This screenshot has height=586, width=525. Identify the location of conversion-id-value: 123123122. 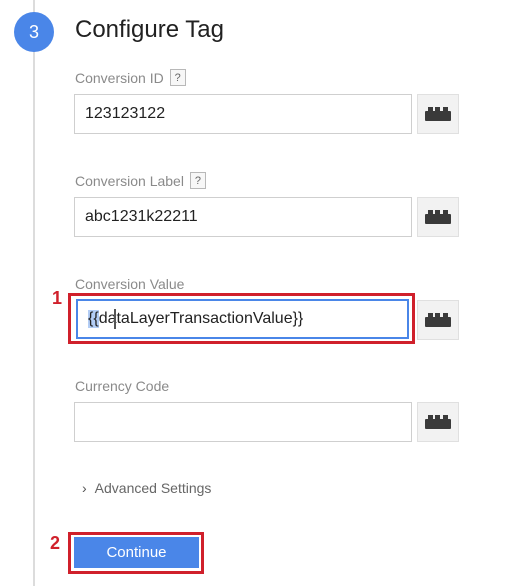
(125, 113).